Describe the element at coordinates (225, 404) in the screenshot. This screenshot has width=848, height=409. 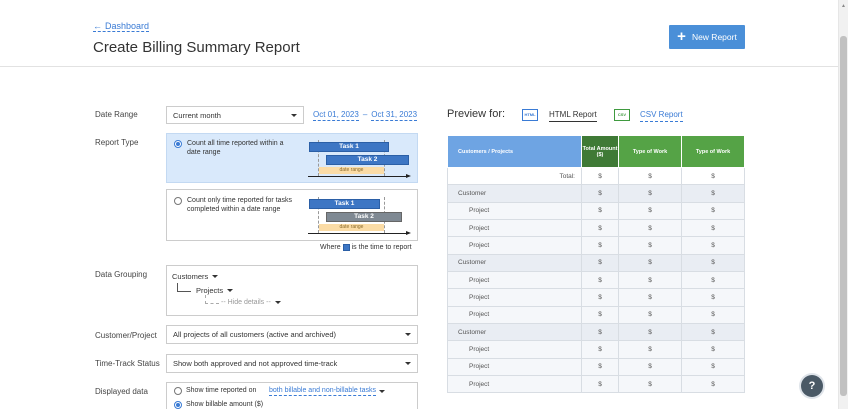
I see `option-show-billable-text: Show billable amount ($)` at that location.